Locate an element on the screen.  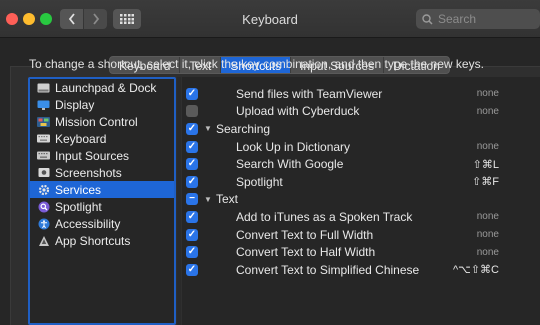
list-item: ✓ Look Up in Dictionary none is located at coordinates (361, 147).